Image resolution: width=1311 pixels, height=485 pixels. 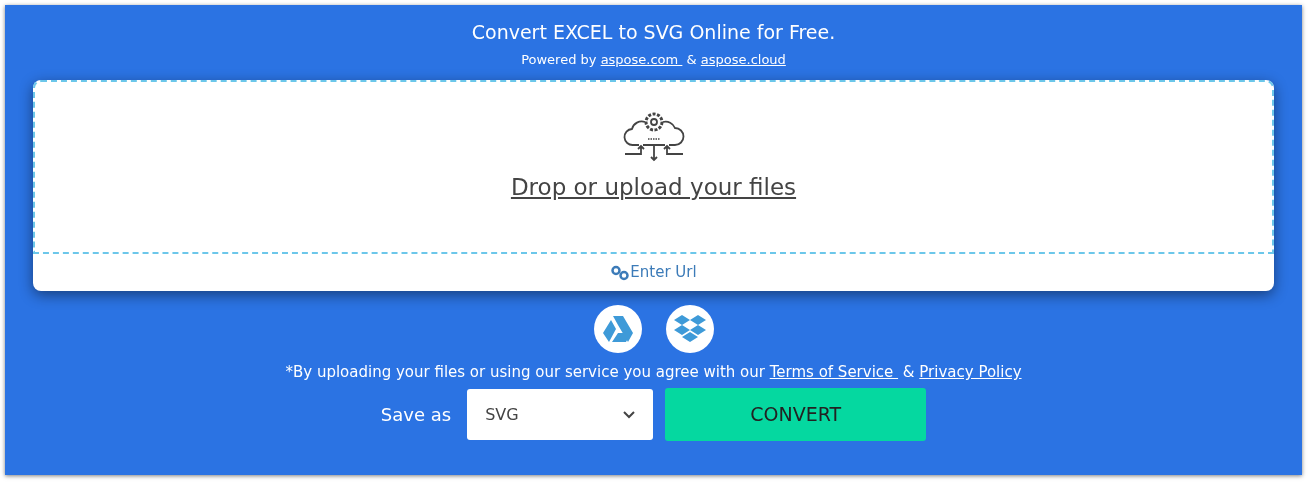 What do you see at coordinates (416, 415) in the screenshot?
I see `save-as-label: Save as` at bounding box center [416, 415].